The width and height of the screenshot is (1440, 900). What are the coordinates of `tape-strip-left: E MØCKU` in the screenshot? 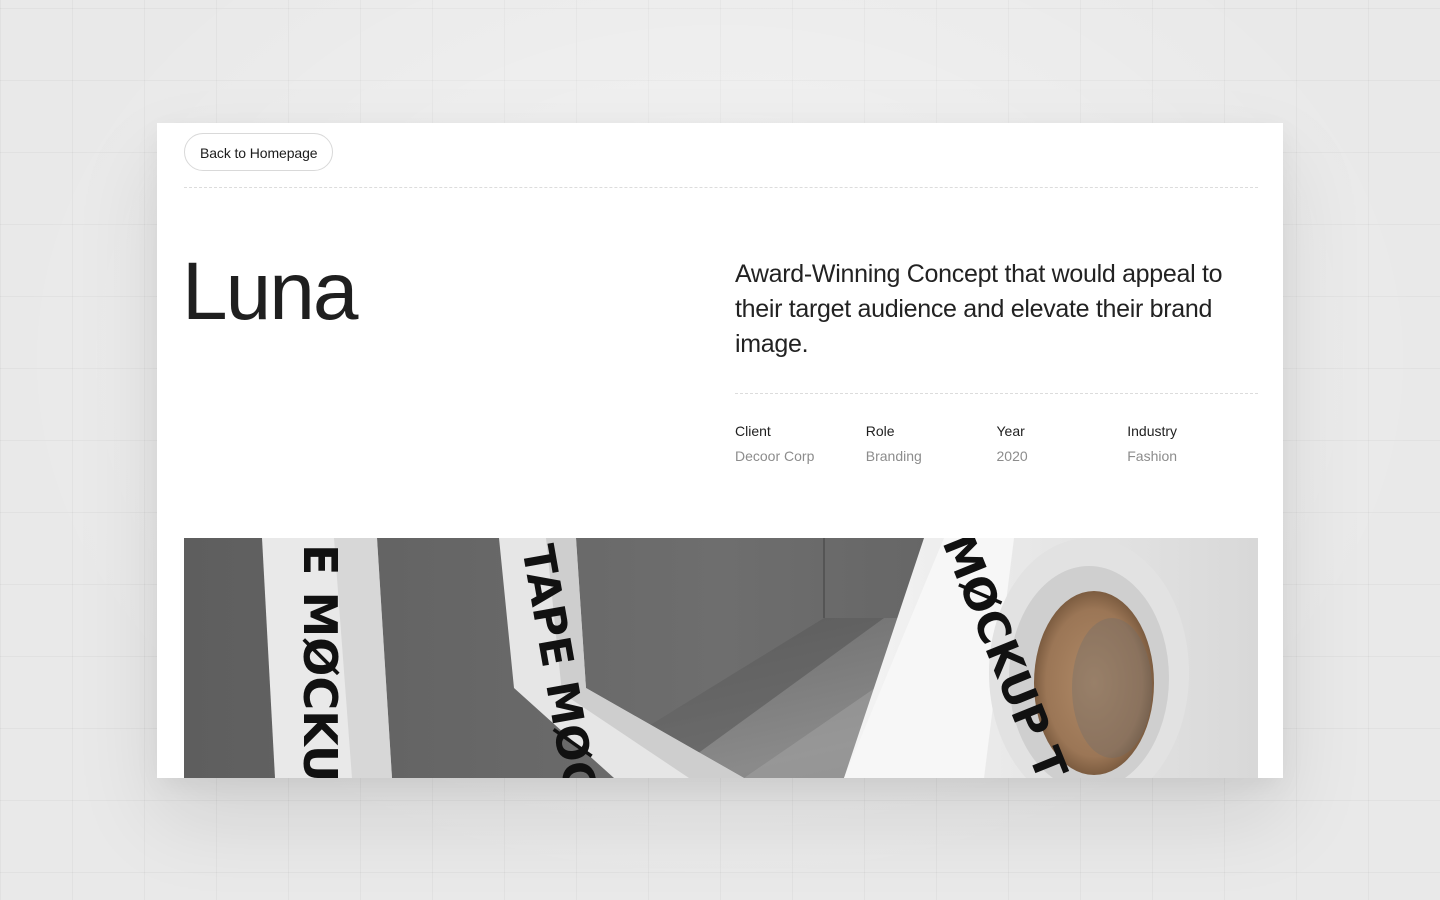 It's located at (327, 658).